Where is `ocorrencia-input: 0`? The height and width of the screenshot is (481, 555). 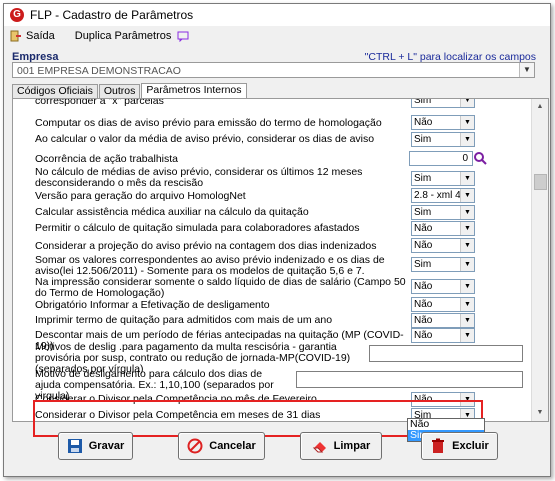
ocorrencia-input: 0 is located at coordinates (441, 158).